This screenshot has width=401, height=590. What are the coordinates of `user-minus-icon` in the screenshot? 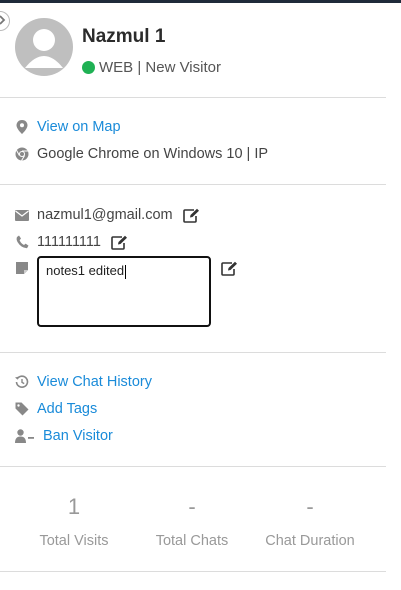 It's located at (25, 436).